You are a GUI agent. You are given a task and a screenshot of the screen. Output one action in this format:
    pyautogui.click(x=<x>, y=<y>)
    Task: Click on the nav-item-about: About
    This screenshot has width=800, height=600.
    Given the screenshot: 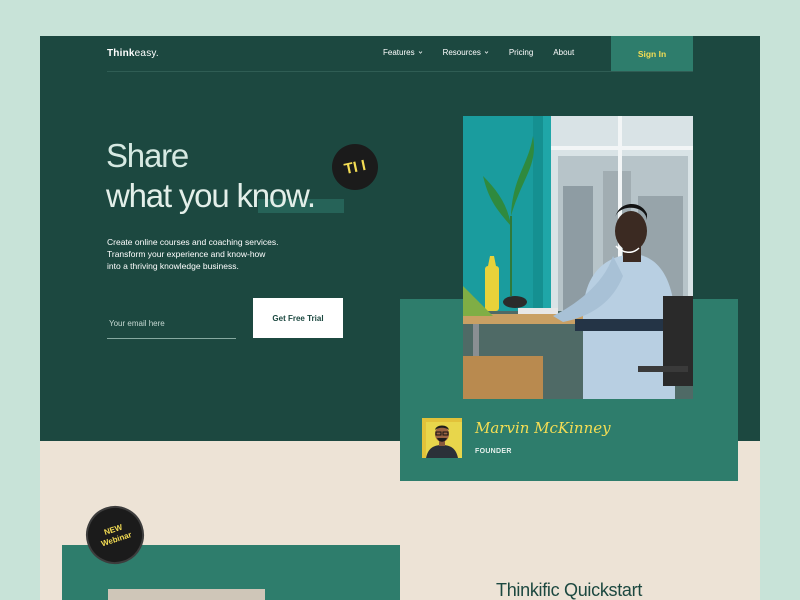 What is the action you would take?
    pyautogui.click(x=563, y=52)
    